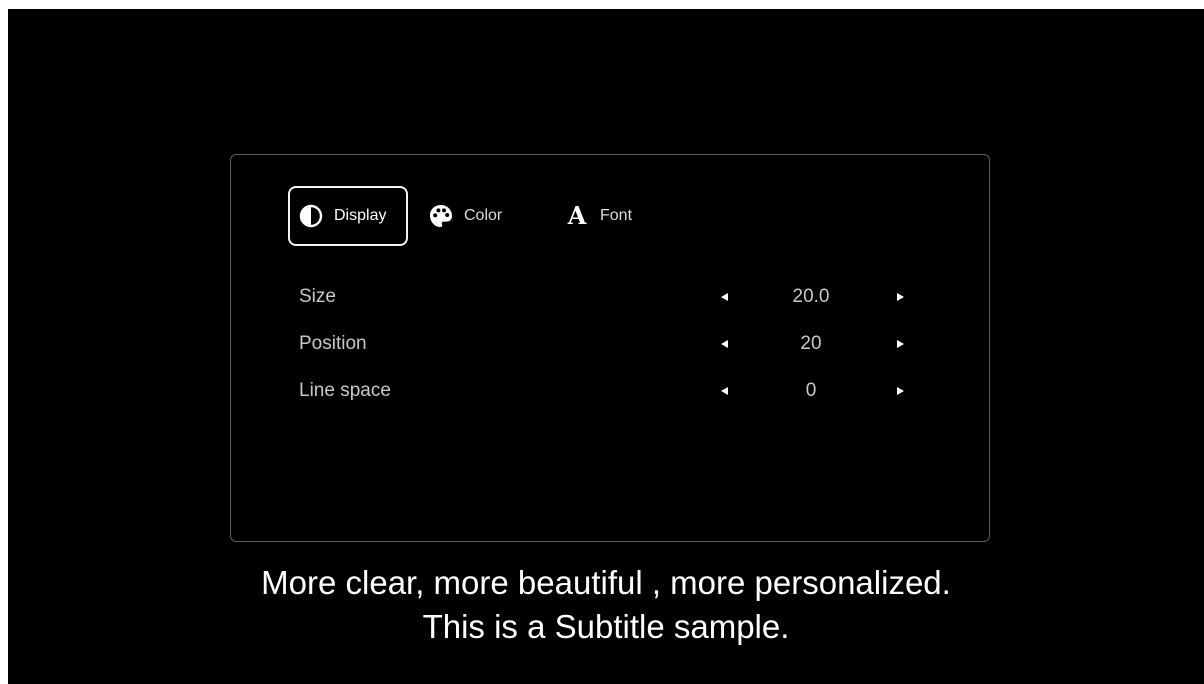 The width and height of the screenshot is (1204, 684). What do you see at coordinates (616, 215) in the screenshot?
I see `tab-font-label: Font` at bounding box center [616, 215].